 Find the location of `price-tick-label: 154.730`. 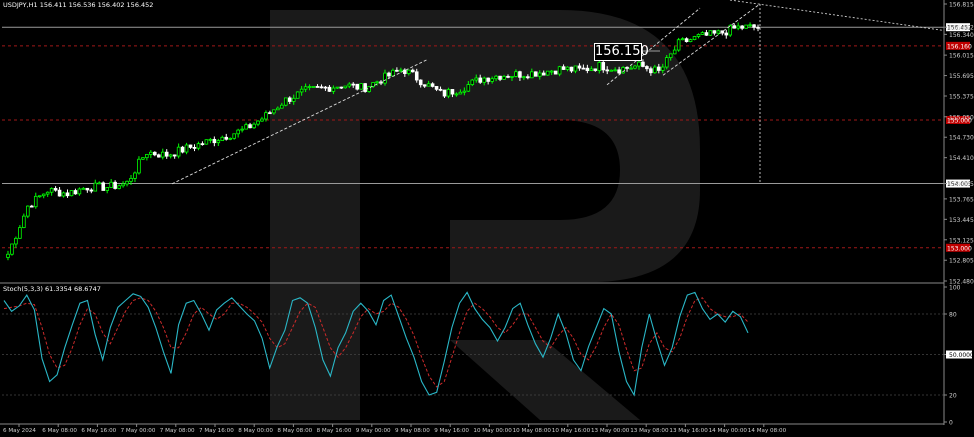

price-tick-label: 154.730 is located at coordinates (961, 138).